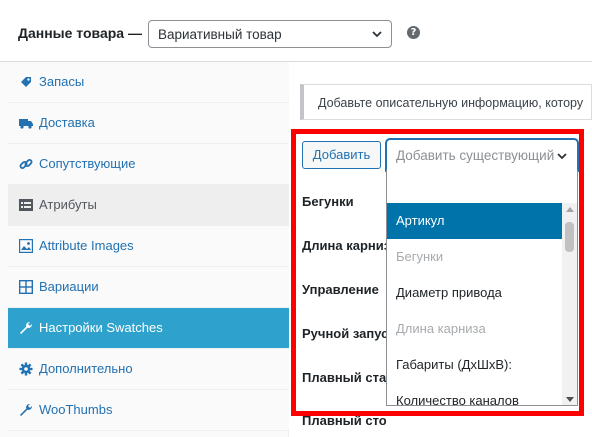 The height and width of the screenshot is (437, 592). I want to click on inventory-icon, so click(26, 82).